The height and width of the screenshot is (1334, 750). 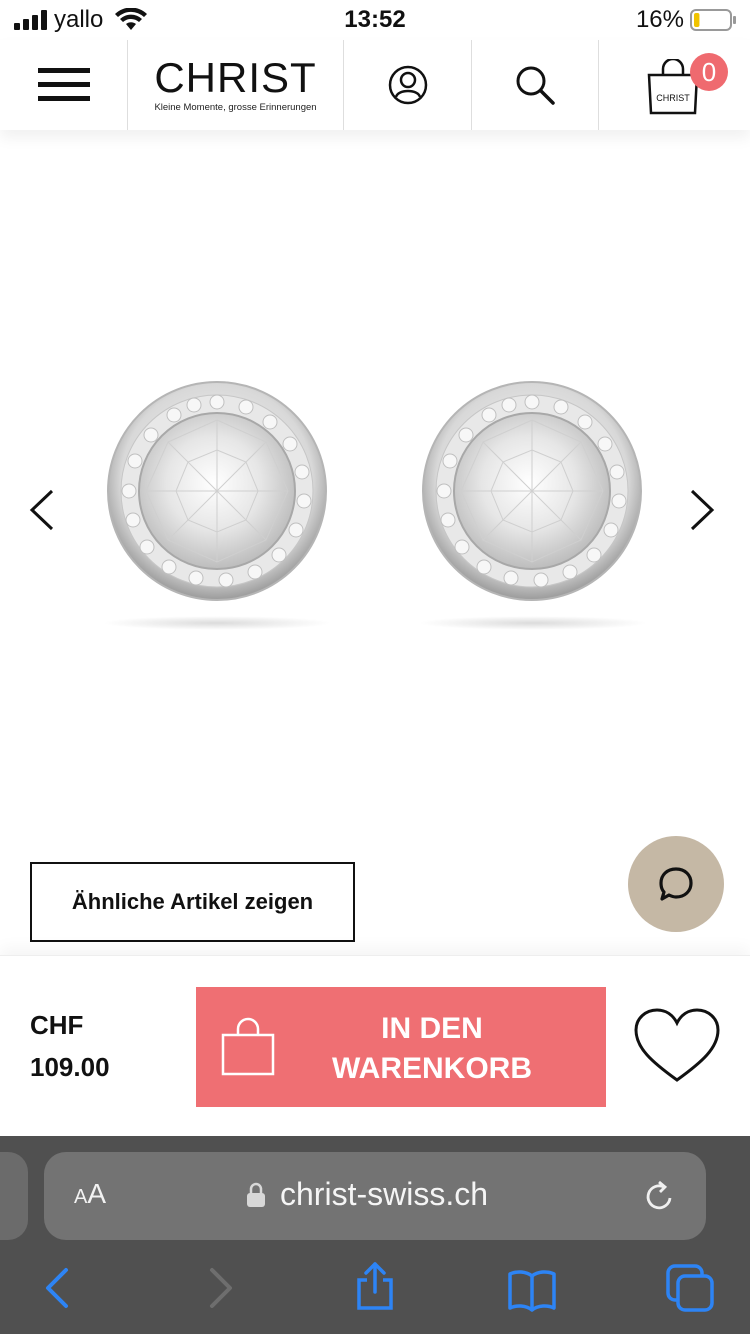 I want to click on search-button, so click(x=535, y=85).